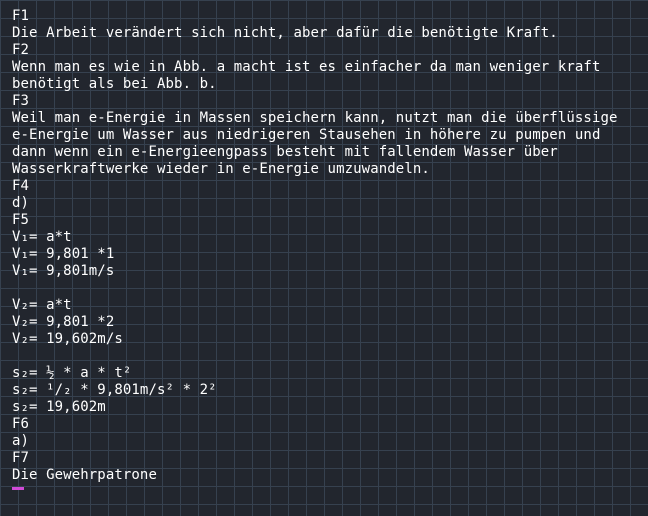 Image resolution: width=648 pixels, height=516 pixels. Describe the element at coordinates (67, 339) in the screenshot. I see `editor-line: V₂= 19,602m/s` at that location.